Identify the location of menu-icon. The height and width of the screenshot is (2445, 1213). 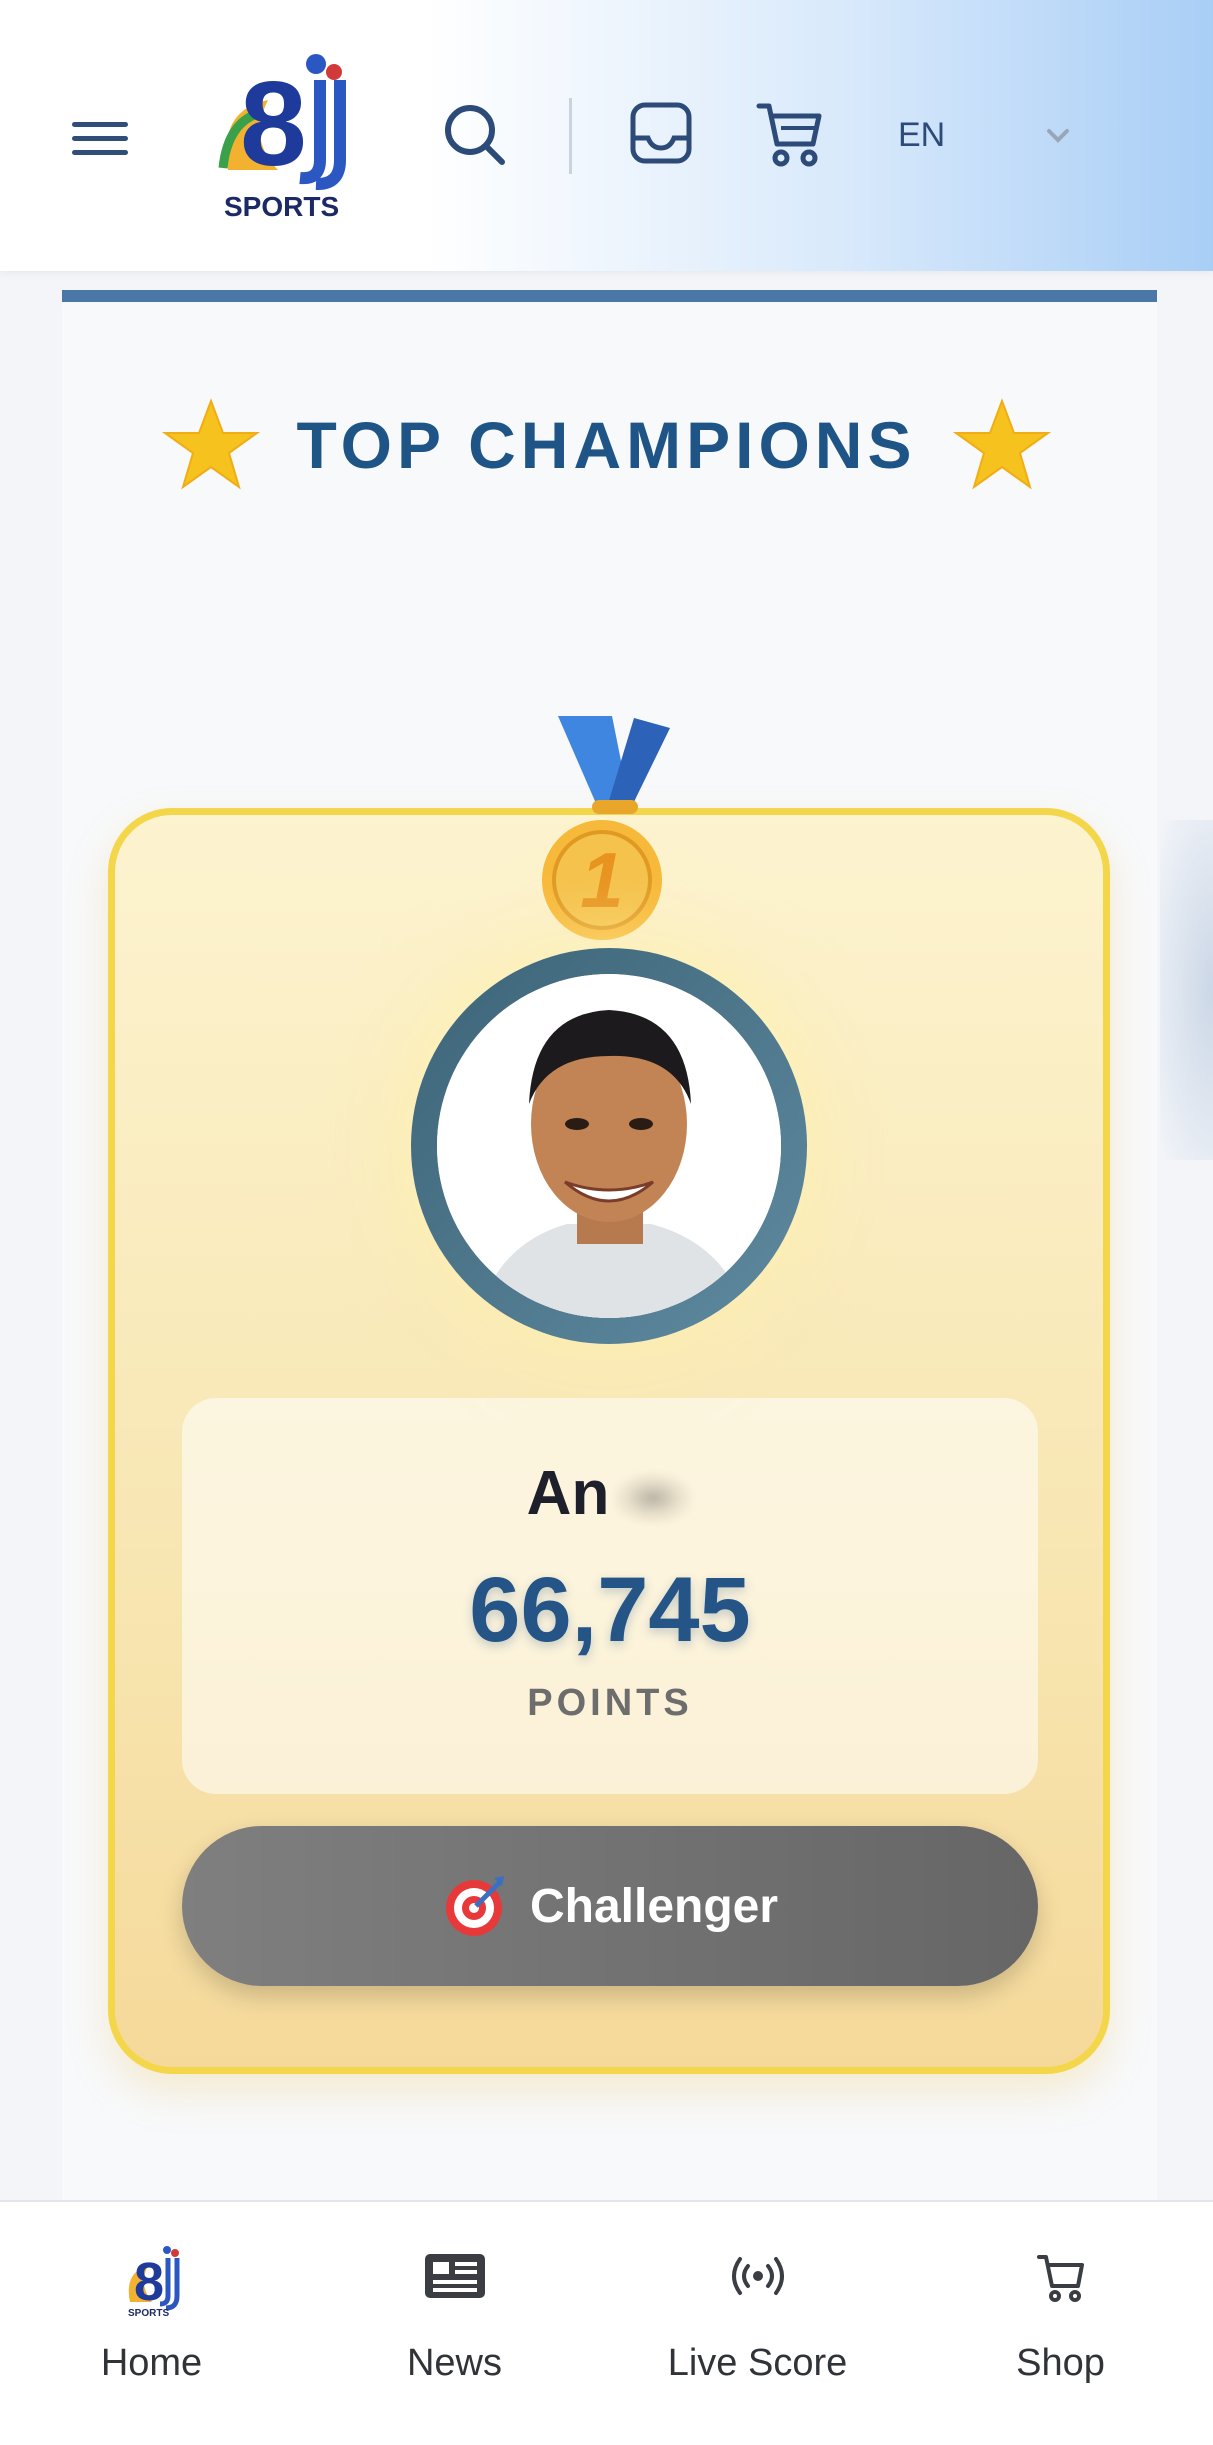
(100, 142).